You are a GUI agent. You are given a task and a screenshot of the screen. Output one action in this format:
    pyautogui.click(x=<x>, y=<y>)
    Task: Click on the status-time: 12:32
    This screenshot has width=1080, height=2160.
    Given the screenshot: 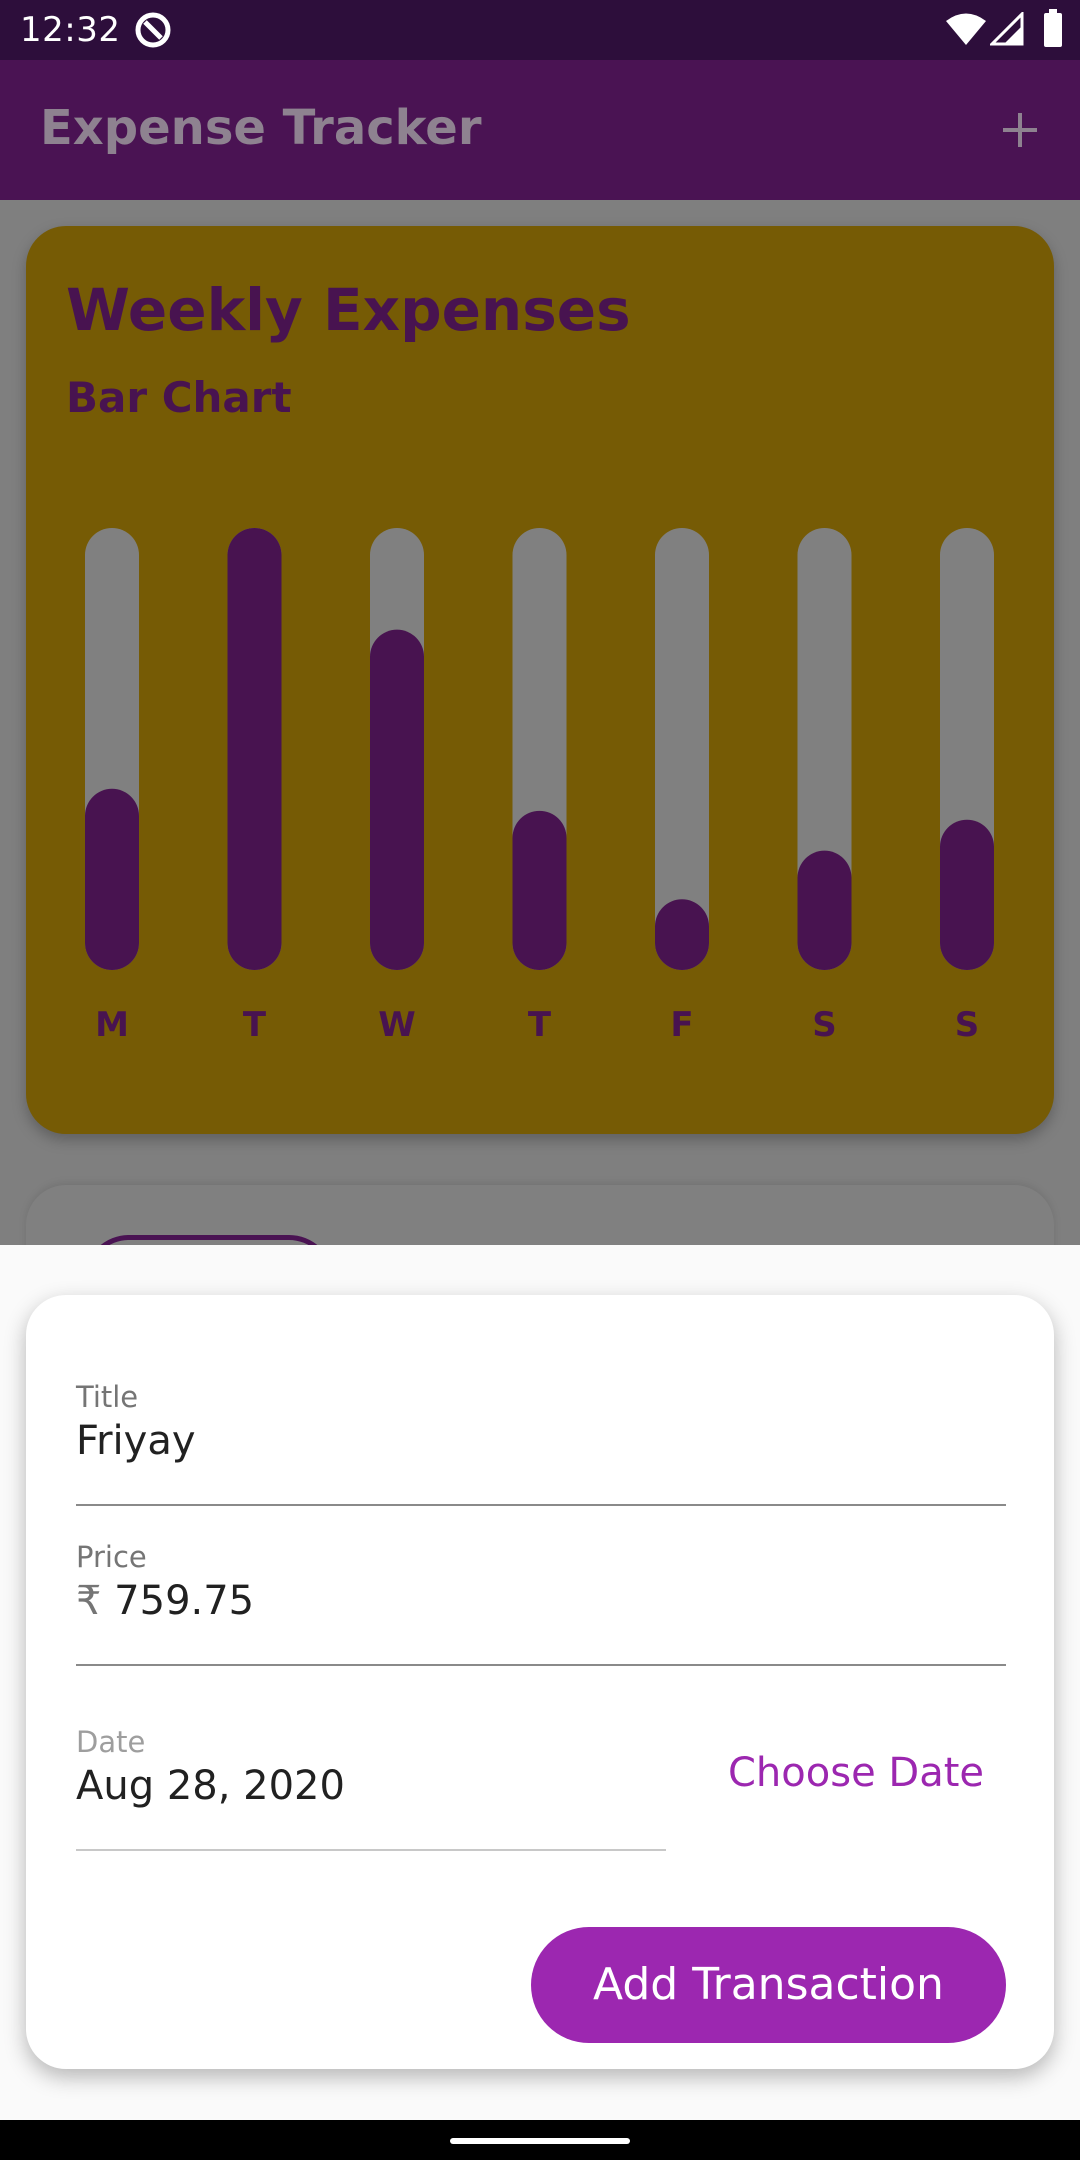 What is the action you would take?
    pyautogui.click(x=70, y=30)
    